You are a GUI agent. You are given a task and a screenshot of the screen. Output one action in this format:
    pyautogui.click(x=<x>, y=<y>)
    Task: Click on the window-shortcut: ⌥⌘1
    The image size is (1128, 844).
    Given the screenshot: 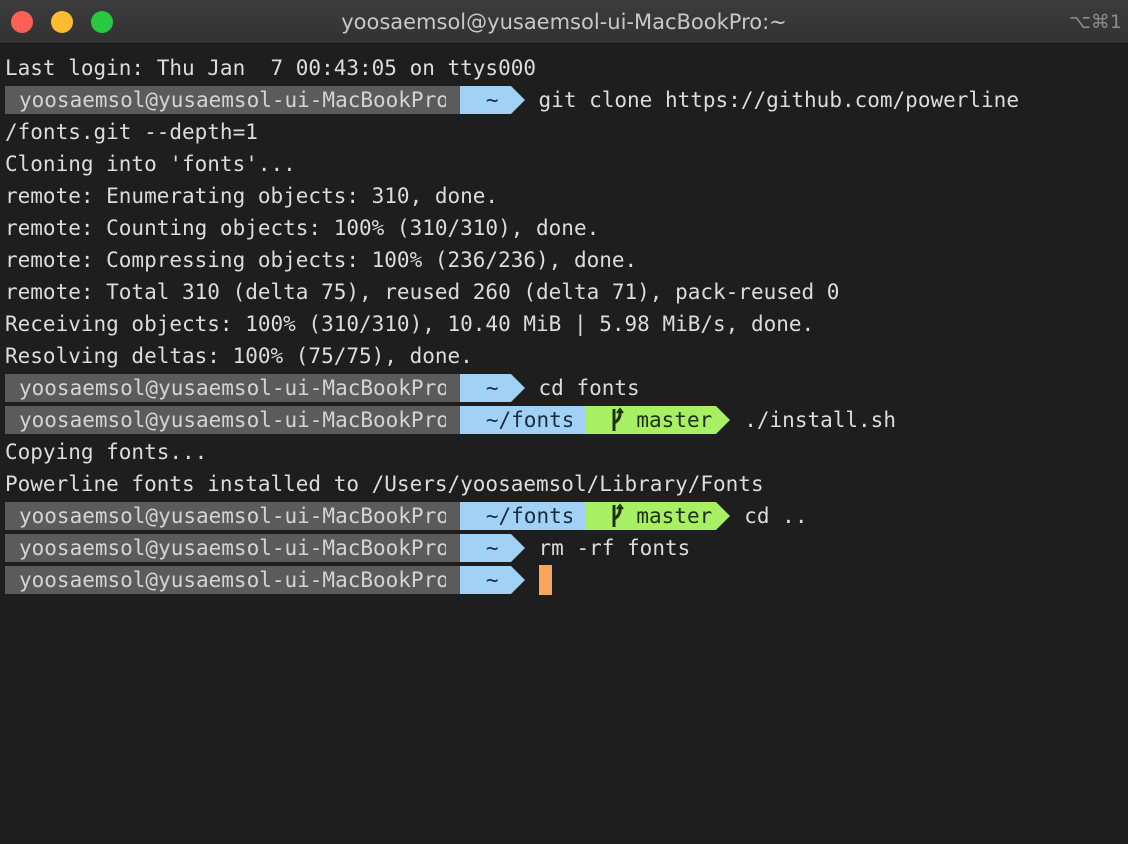 What is the action you would take?
    pyautogui.click(x=1095, y=22)
    